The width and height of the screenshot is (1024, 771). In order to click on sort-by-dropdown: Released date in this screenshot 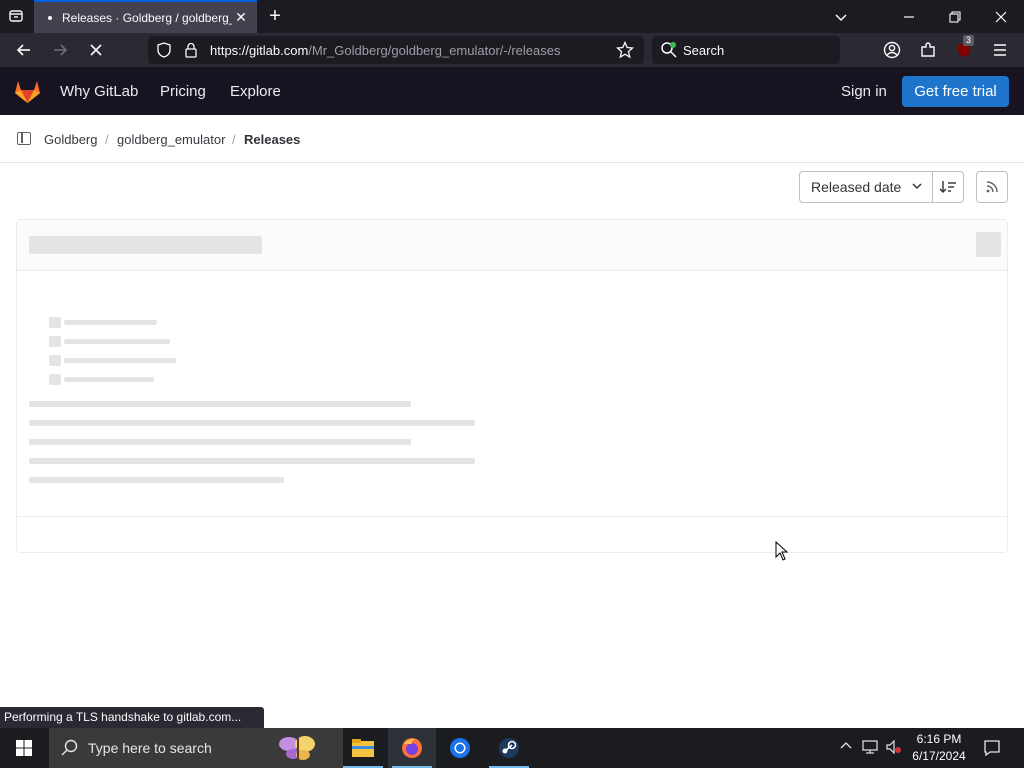, I will do `click(866, 187)`.